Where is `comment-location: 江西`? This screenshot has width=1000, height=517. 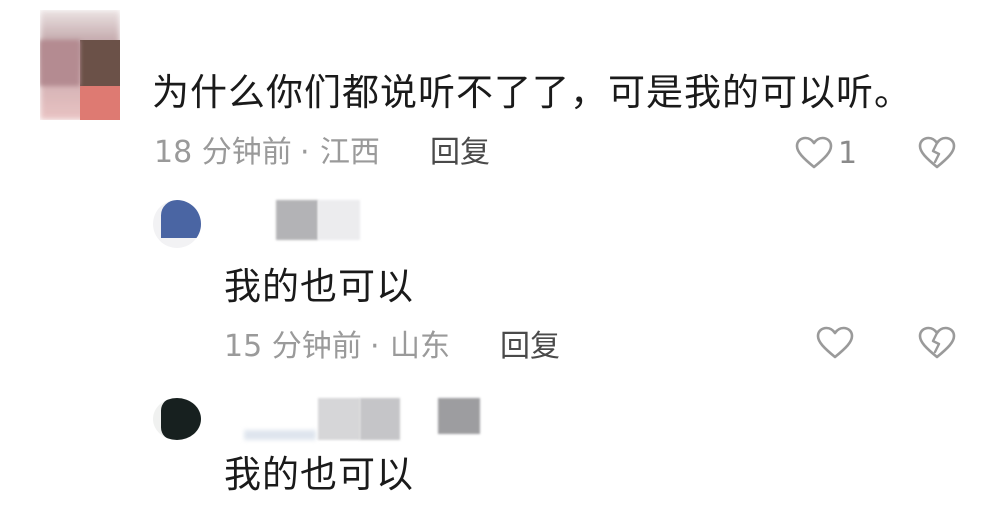 comment-location: 江西 is located at coordinates (350, 152).